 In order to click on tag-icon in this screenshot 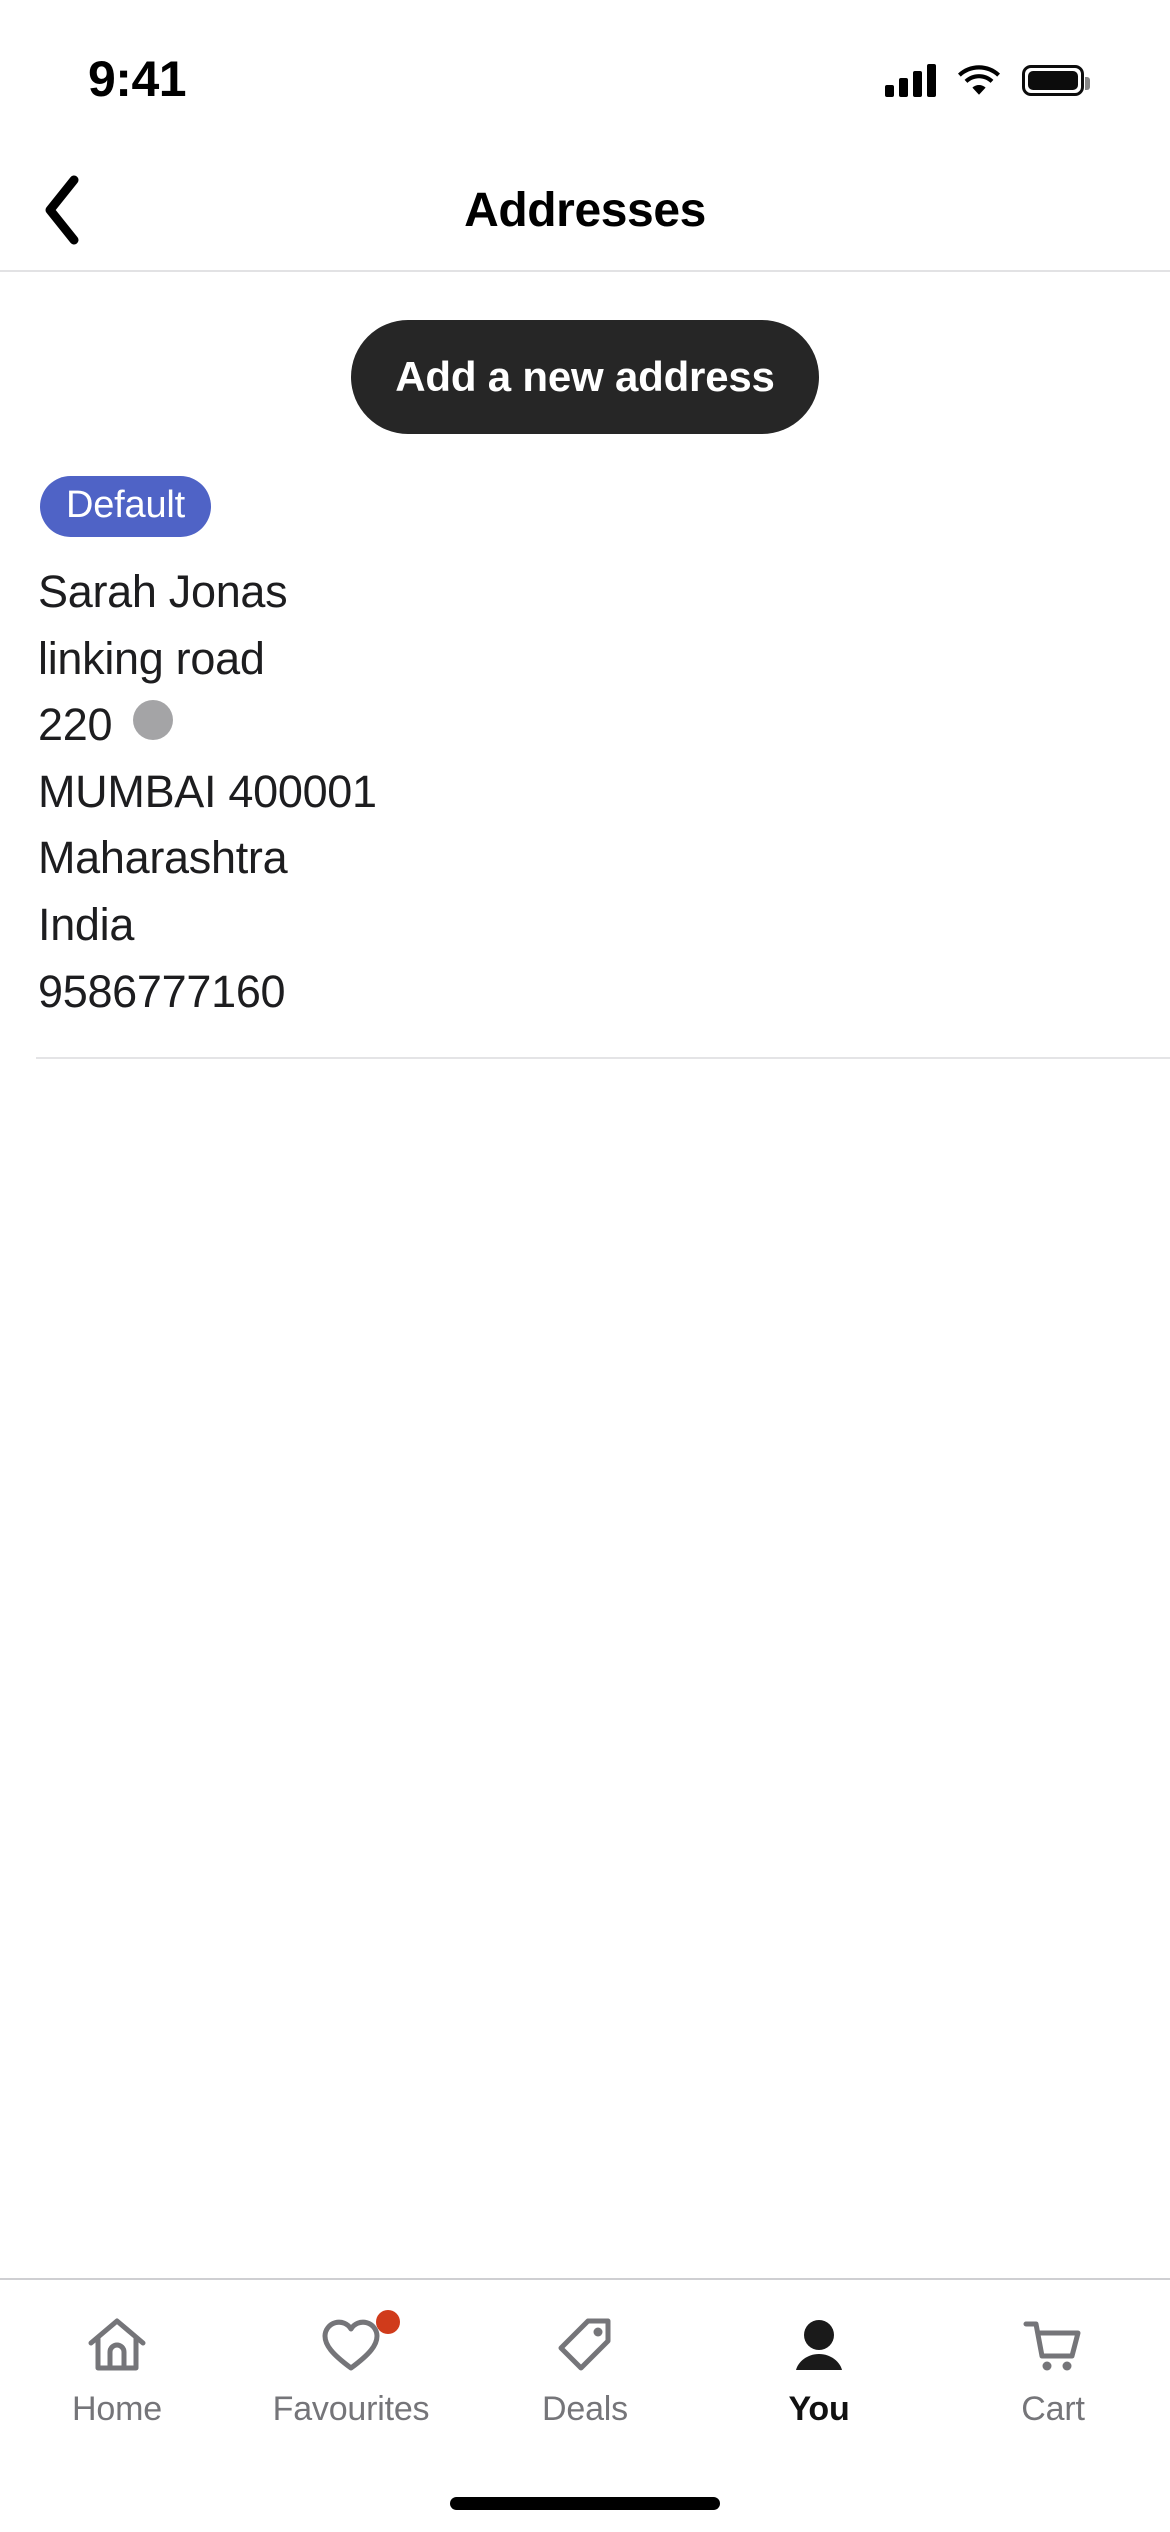, I will do `click(585, 2345)`.